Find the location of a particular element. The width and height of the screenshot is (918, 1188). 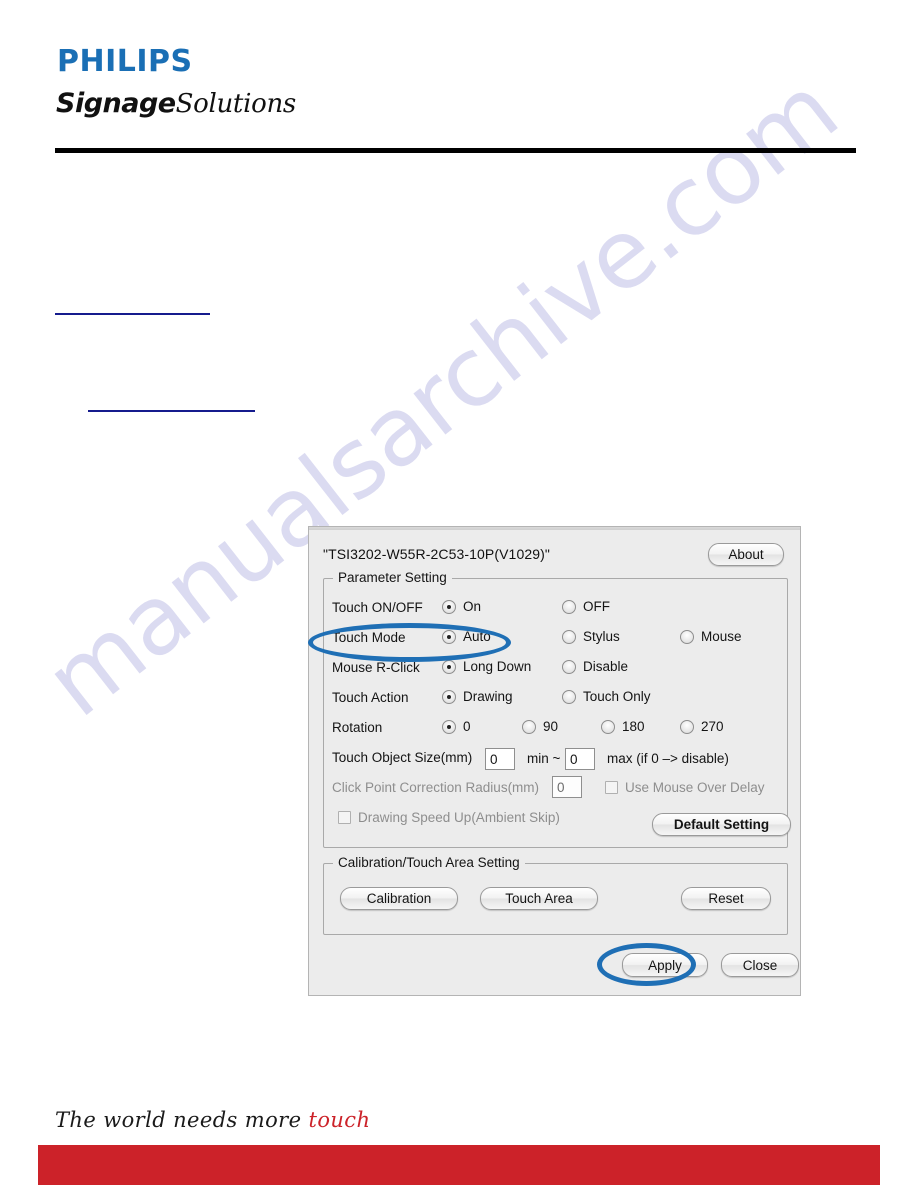

touch-object-size-min-input: 0 is located at coordinates (500, 759).